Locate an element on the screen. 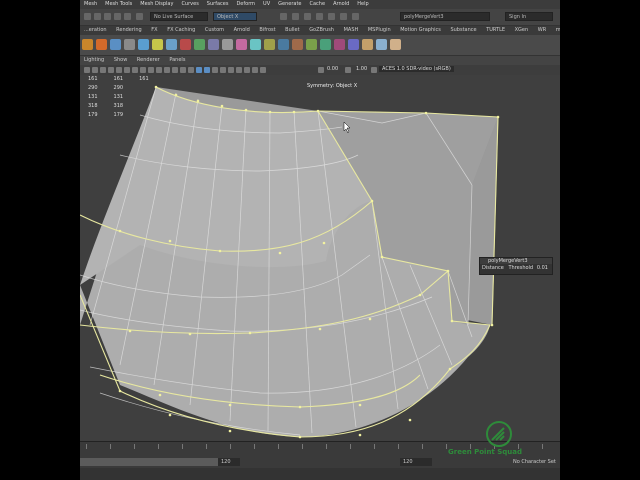 The image size is (640, 480). bridge-icon is located at coordinates (311, 44).